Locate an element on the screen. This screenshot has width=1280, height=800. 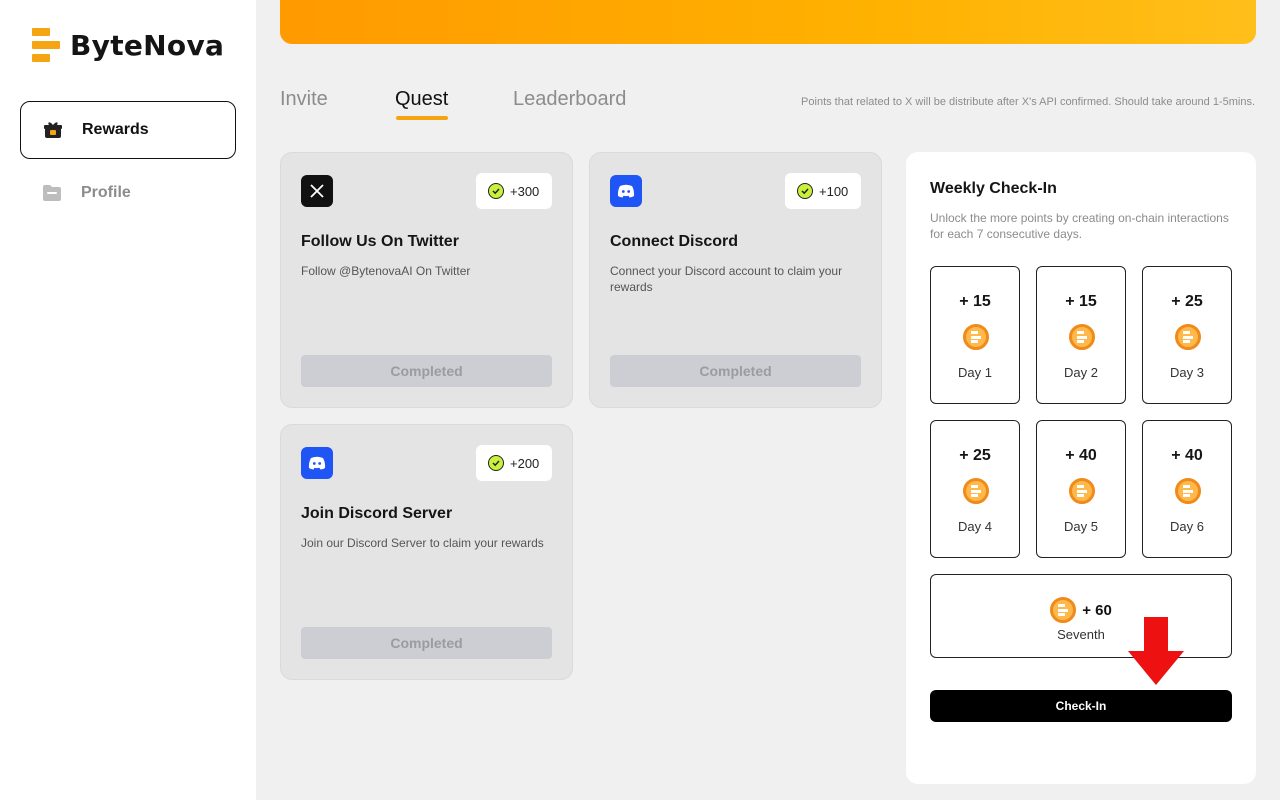
down-arrow-icon is located at coordinates (1156, 651).